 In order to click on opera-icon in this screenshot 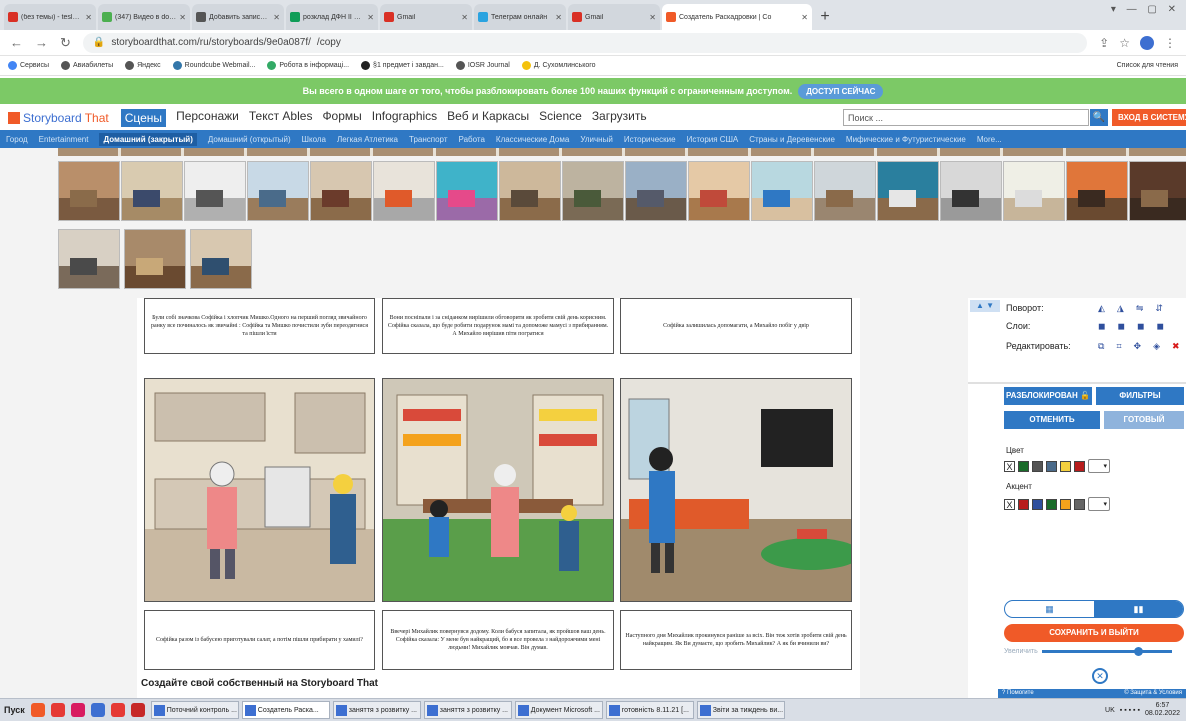, I will do `click(137, 710)`.